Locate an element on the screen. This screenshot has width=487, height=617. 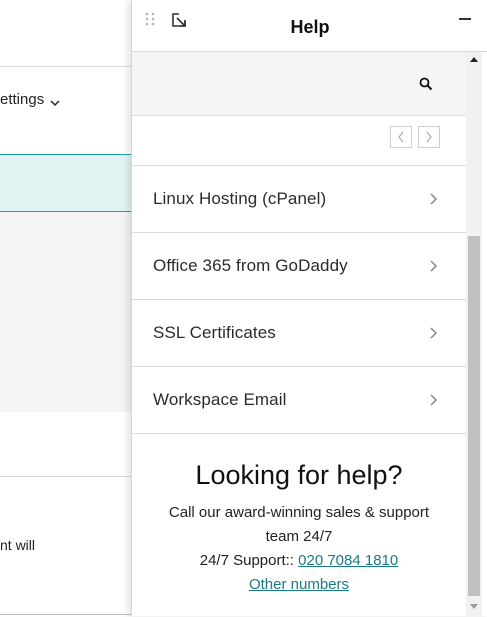
minimize-icon is located at coordinates (465, 16).